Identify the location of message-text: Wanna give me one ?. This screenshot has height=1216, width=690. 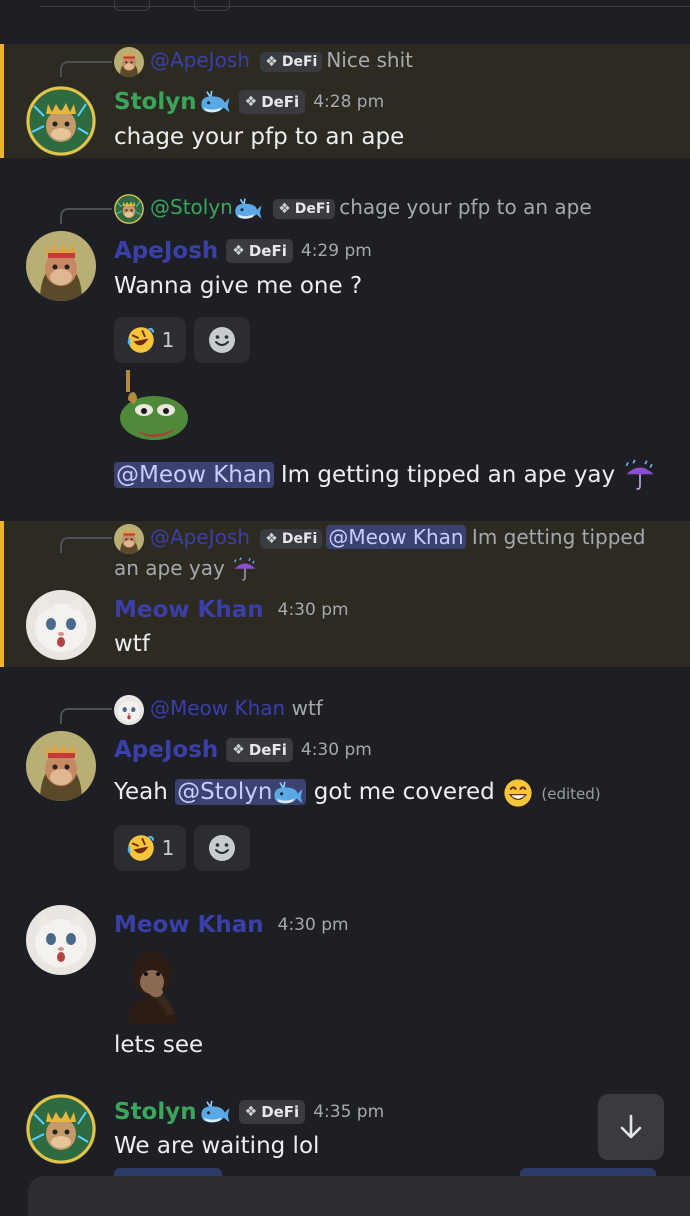
(238, 286).